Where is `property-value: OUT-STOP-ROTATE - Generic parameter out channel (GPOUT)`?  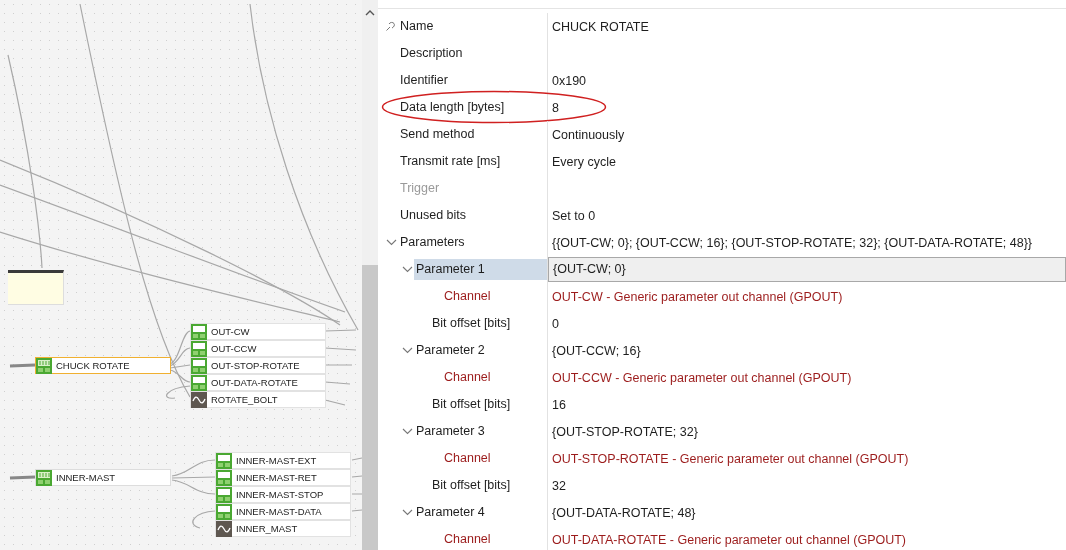 property-value: OUT-STOP-ROTATE - Generic parameter out channel (GPOUT) is located at coordinates (730, 458).